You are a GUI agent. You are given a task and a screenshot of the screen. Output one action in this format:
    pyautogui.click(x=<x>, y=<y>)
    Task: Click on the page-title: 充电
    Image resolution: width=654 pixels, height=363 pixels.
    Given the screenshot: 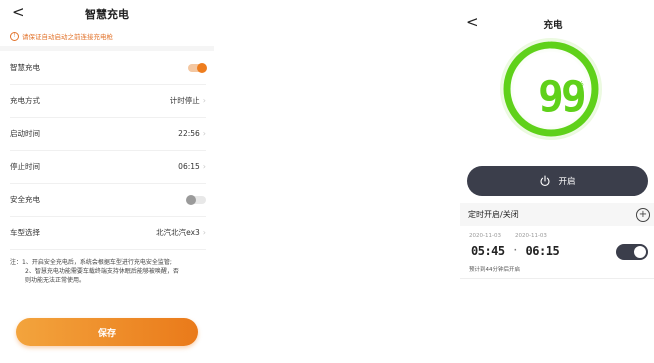 What is the action you would take?
    pyautogui.click(x=553, y=25)
    